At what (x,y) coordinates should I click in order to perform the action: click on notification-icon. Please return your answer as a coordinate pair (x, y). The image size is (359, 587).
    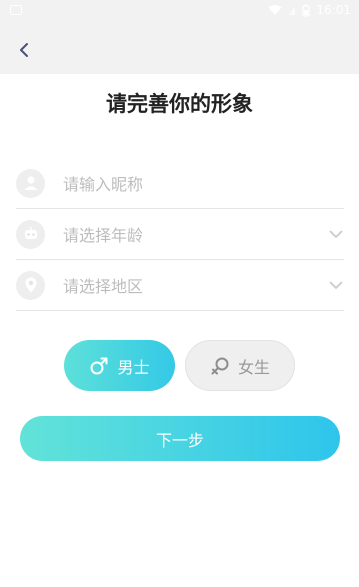
    Looking at the image, I should click on (16, 10).